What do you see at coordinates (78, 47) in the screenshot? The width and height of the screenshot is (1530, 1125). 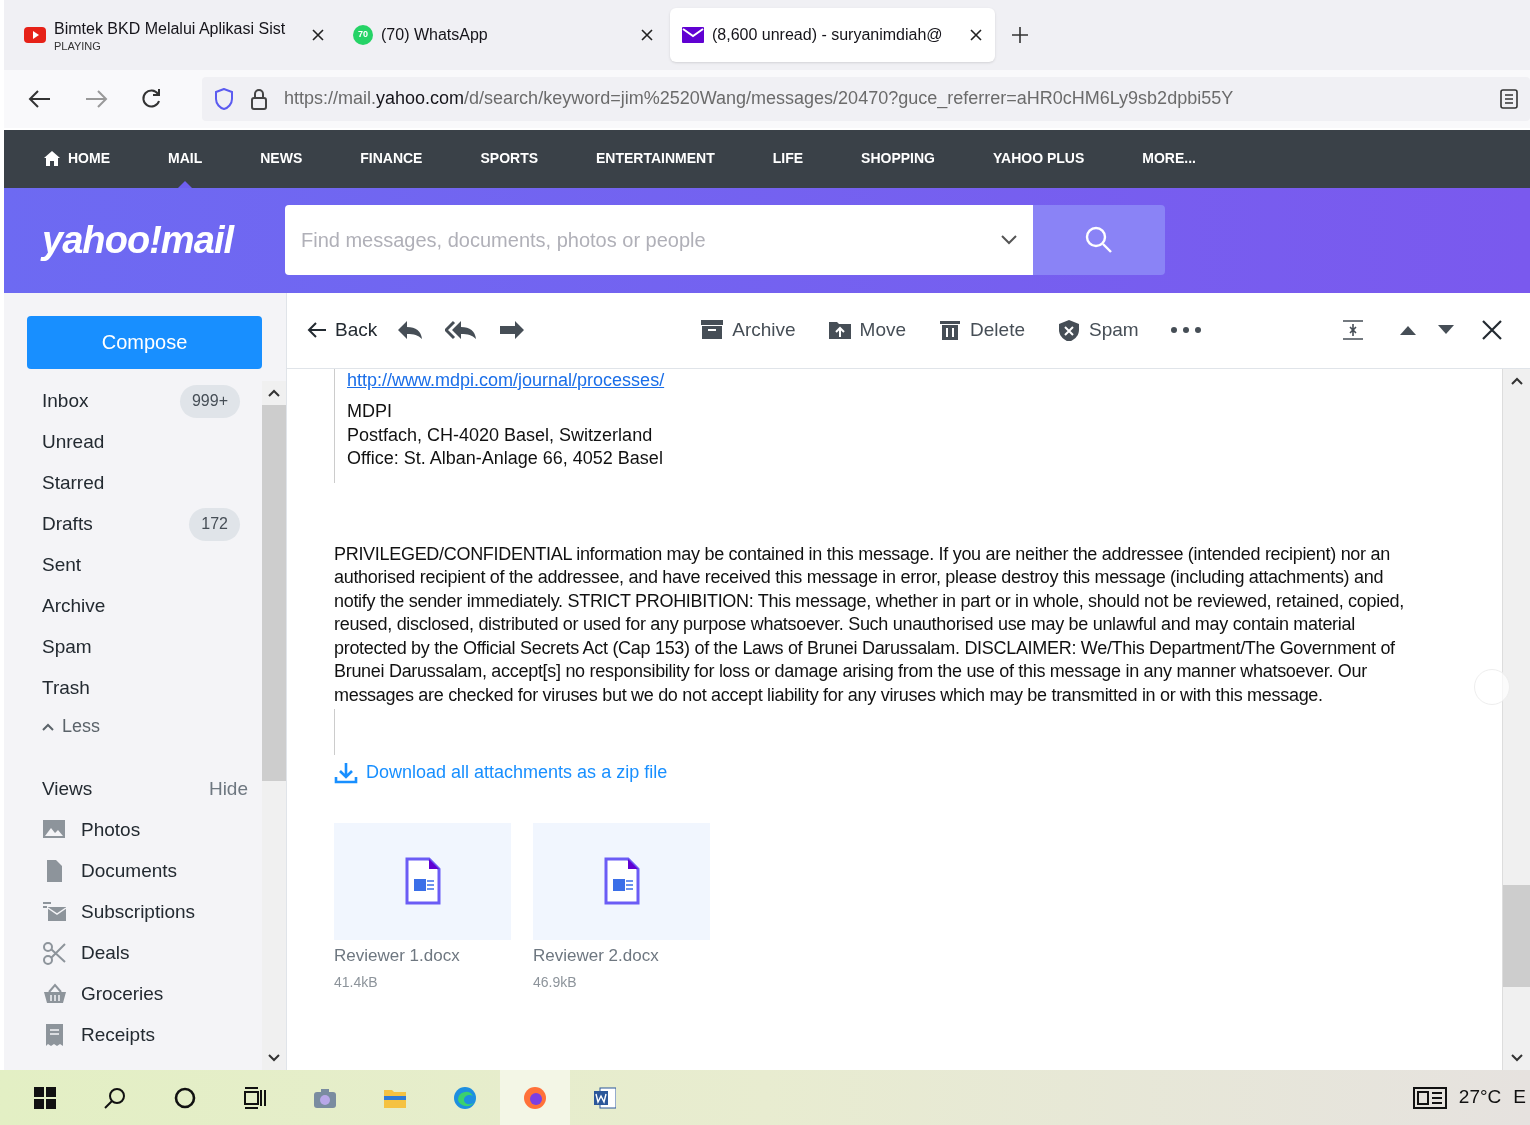 I see `tab-subtitle: PLAYING` at bounding box center [78, 47].